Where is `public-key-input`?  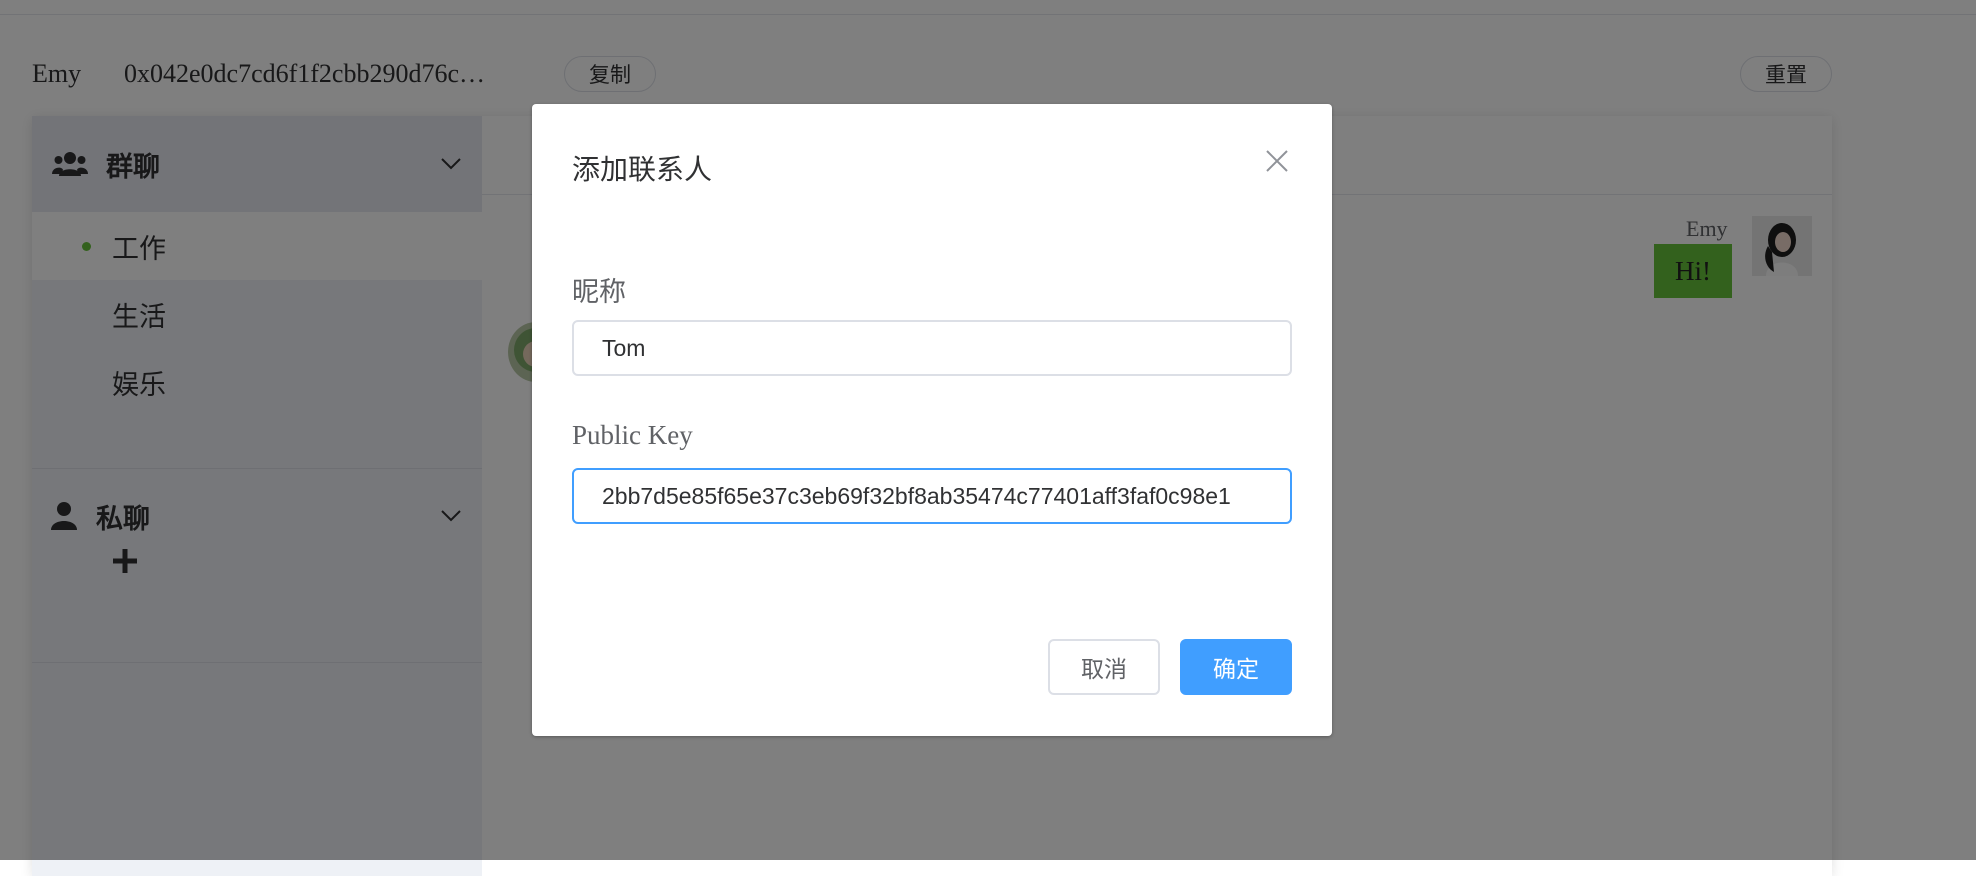 public-key-input is located at coordinates (932, 496).